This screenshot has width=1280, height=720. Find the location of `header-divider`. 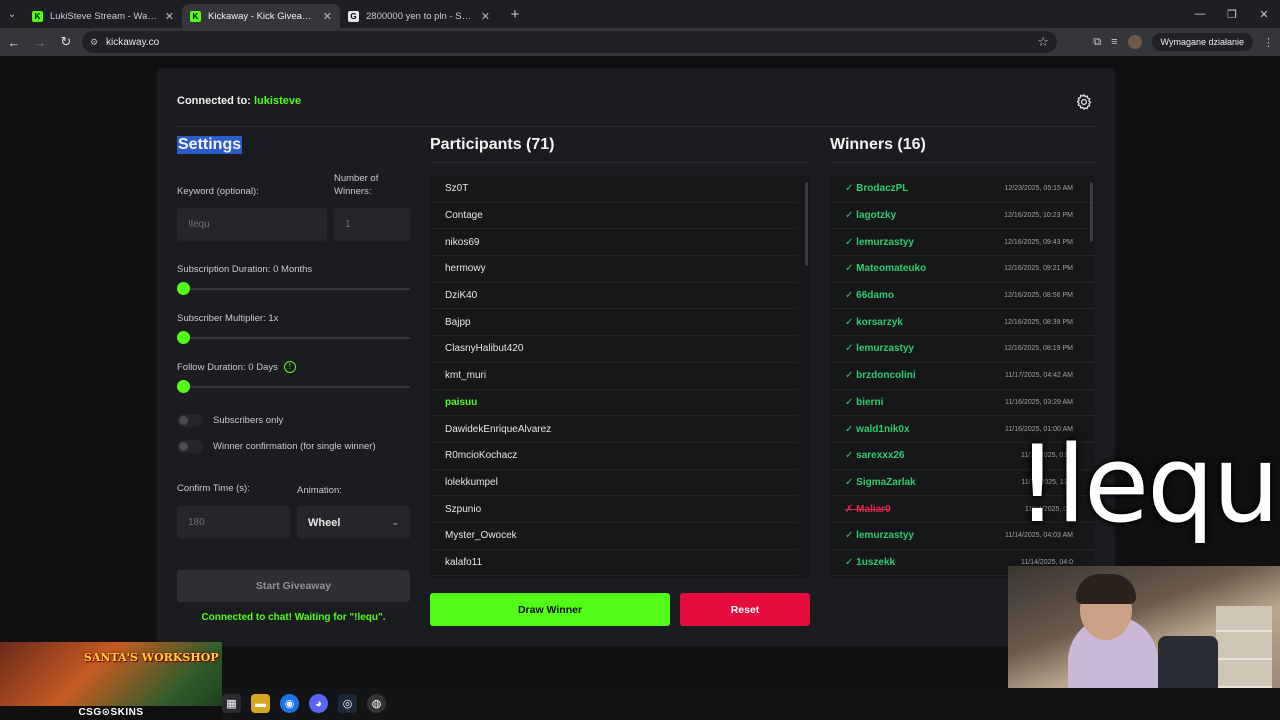

header-divider is located at coordinates (636, 126).